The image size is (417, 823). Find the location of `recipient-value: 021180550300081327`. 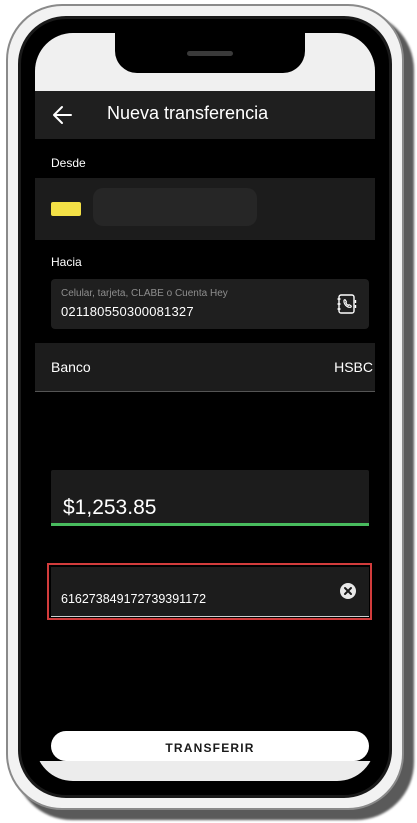

recipient-value: 021180550300081327 is located at coordinates (127, 311).